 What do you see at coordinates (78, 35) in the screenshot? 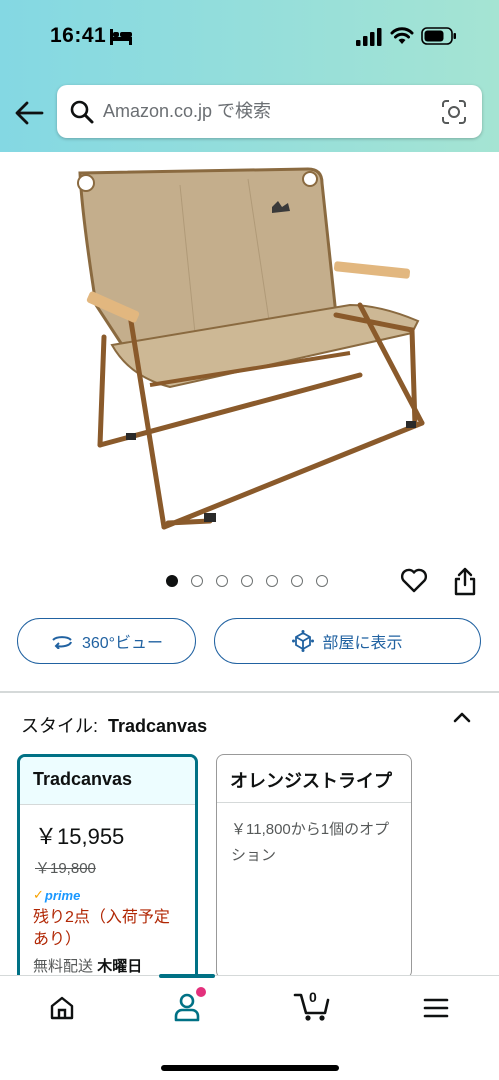
I see `status-time: 16:41` at bounding box center [78, 35].